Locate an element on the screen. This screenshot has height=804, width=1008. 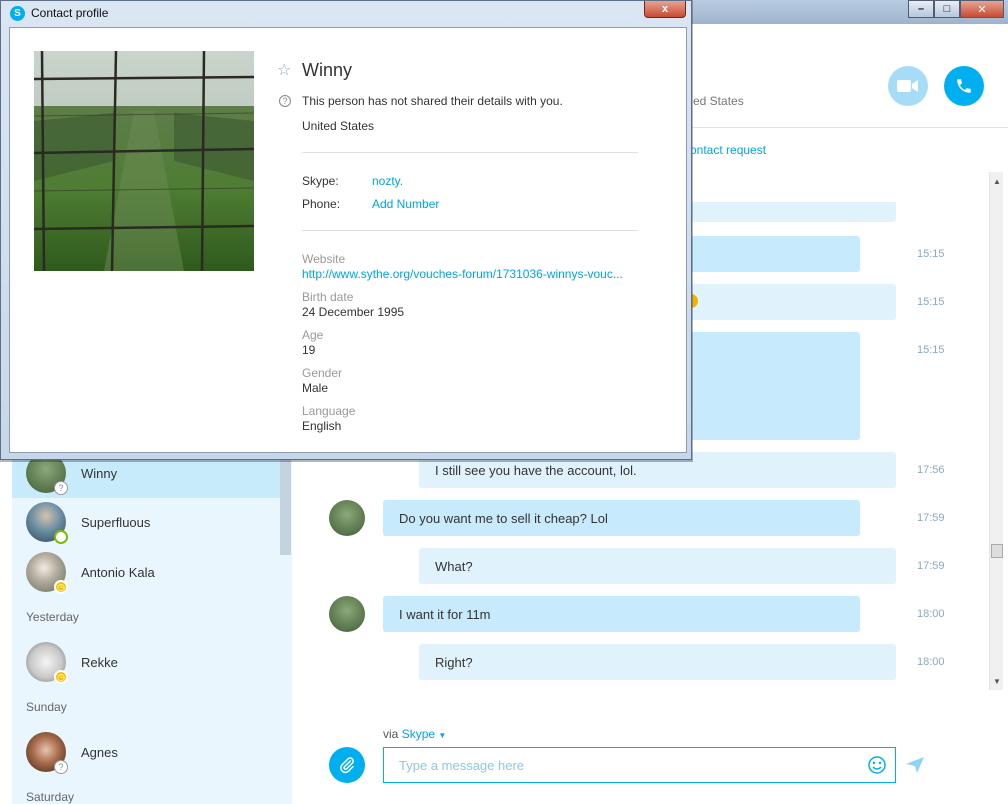
contact-name: Antonio Kala is located at coordinates (118, 572).